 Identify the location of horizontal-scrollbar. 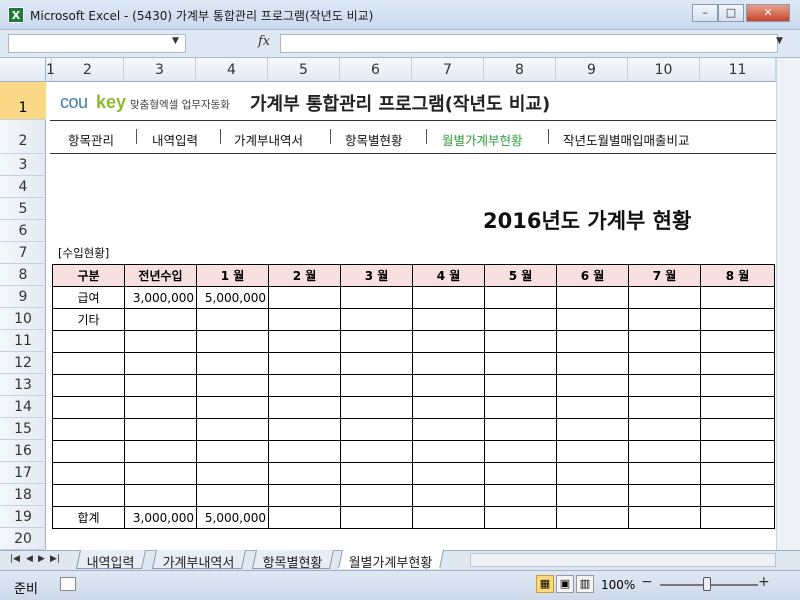
(623, 560).